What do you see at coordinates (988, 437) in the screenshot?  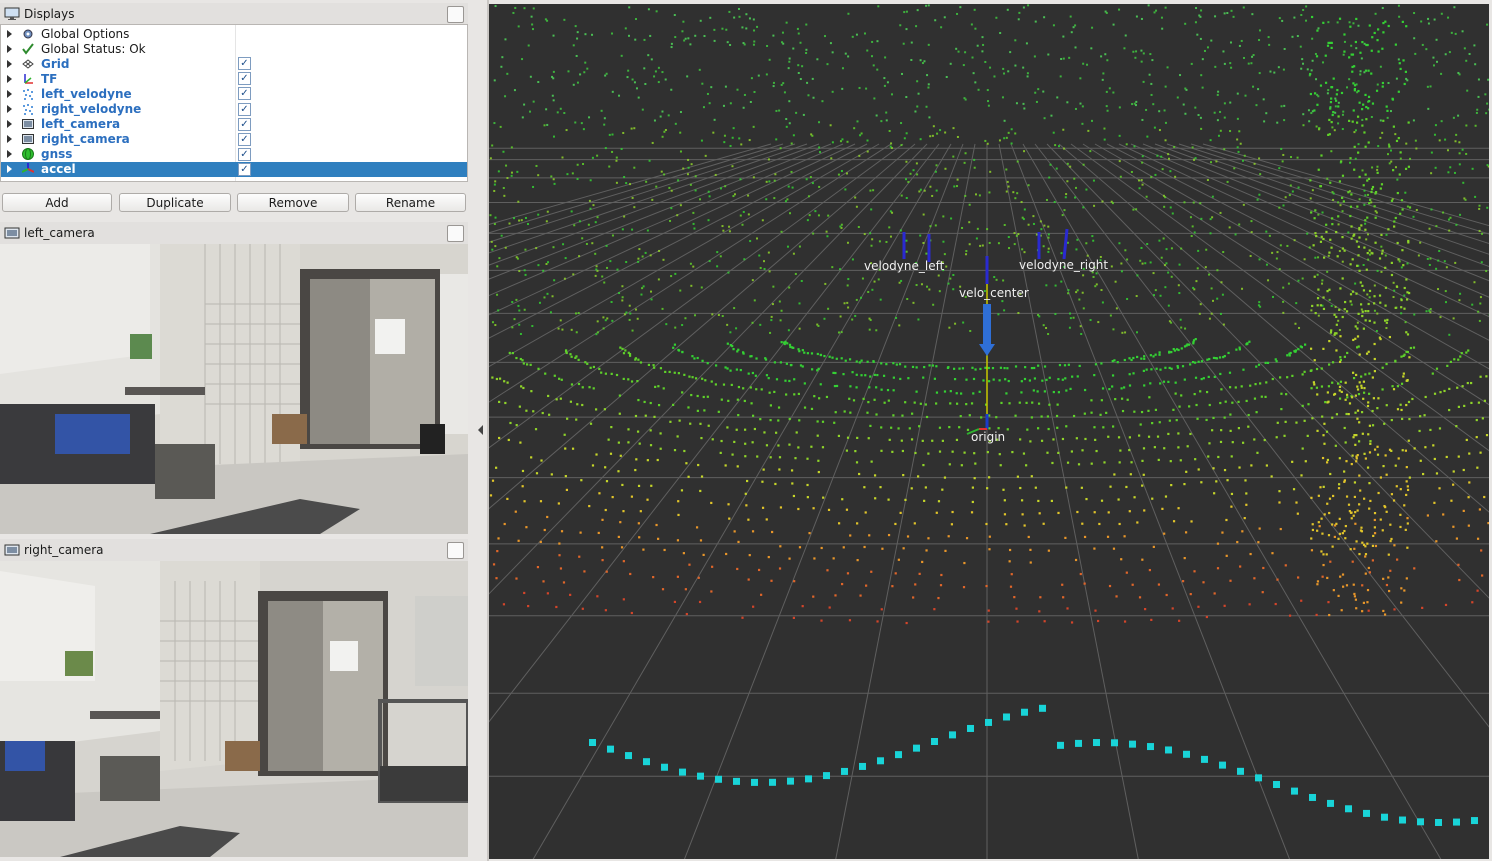 I see `frame-label-origin: origin` at bounding box center [988, 437].